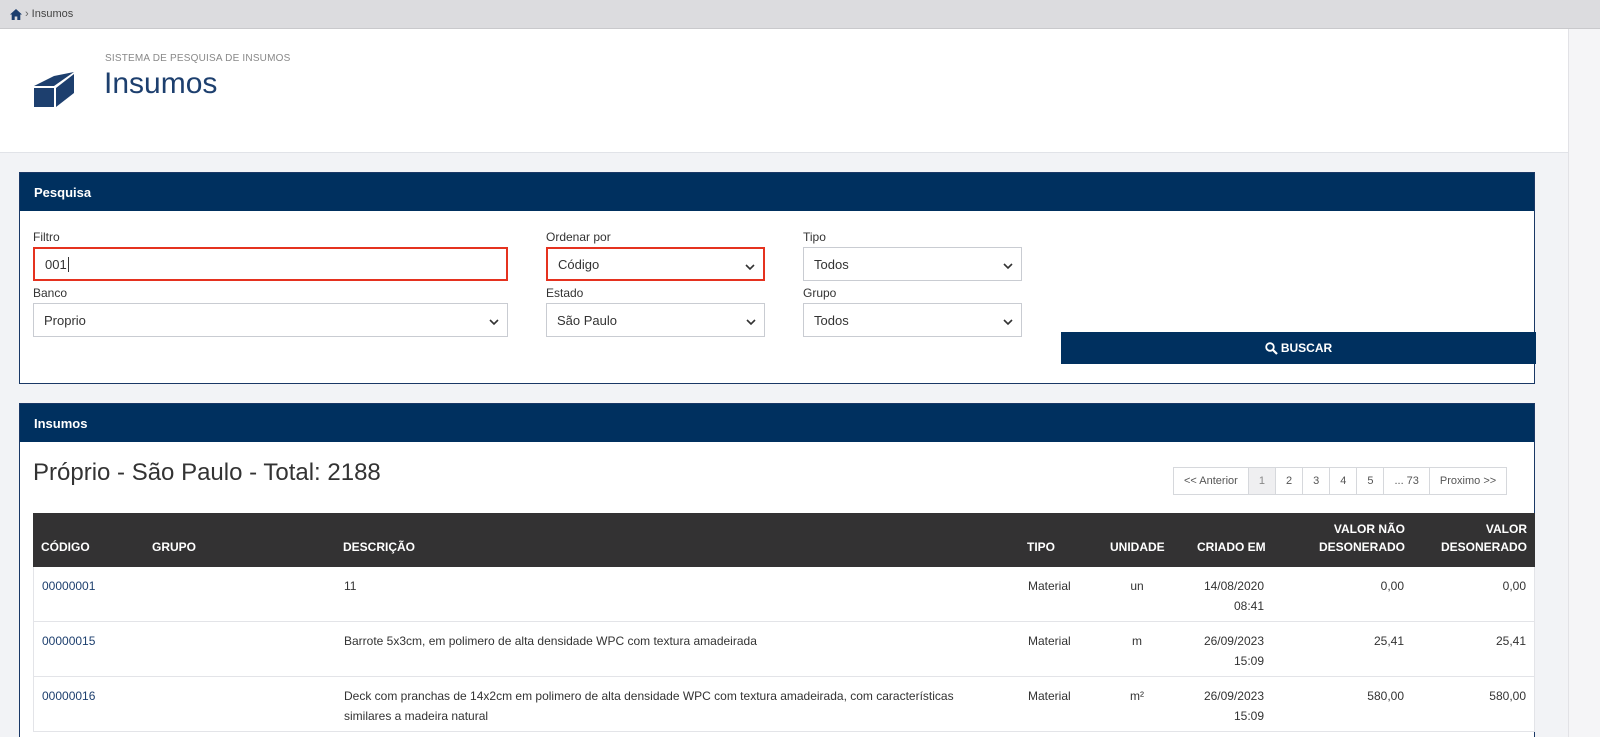 The image size is (1600, 737). I want to click on estado-label: Estado, so click(565, 293).